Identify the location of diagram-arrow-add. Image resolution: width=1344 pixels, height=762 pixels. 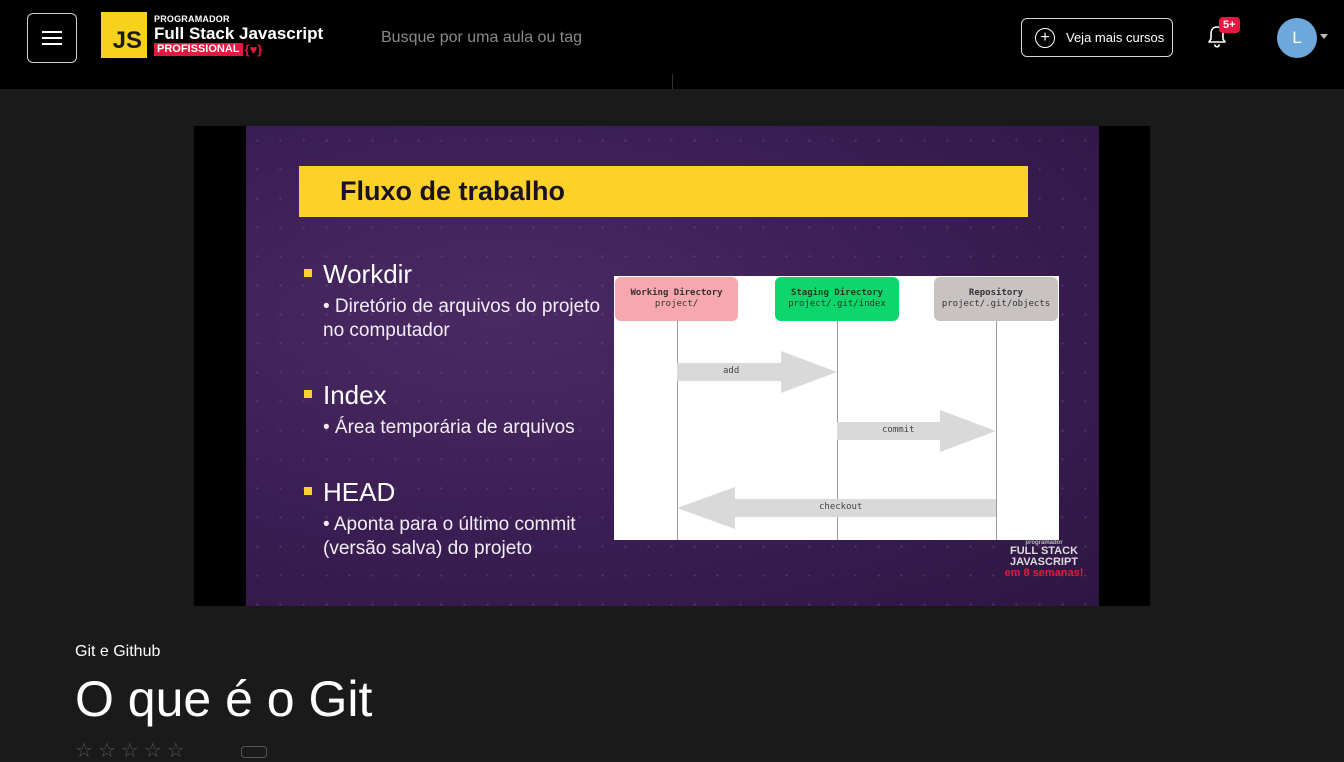
(757, 372).